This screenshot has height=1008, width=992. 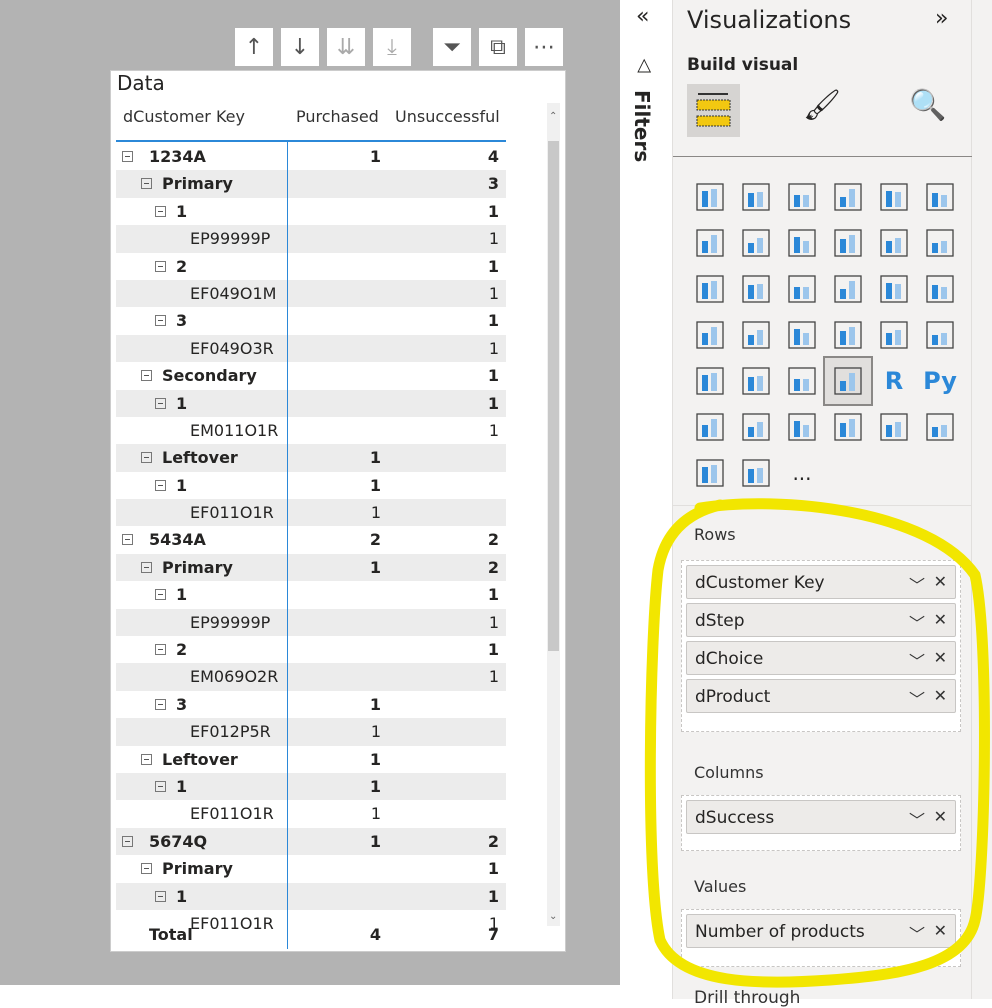 I want to click on gauge-visual-button, so click(x=848, y=335).